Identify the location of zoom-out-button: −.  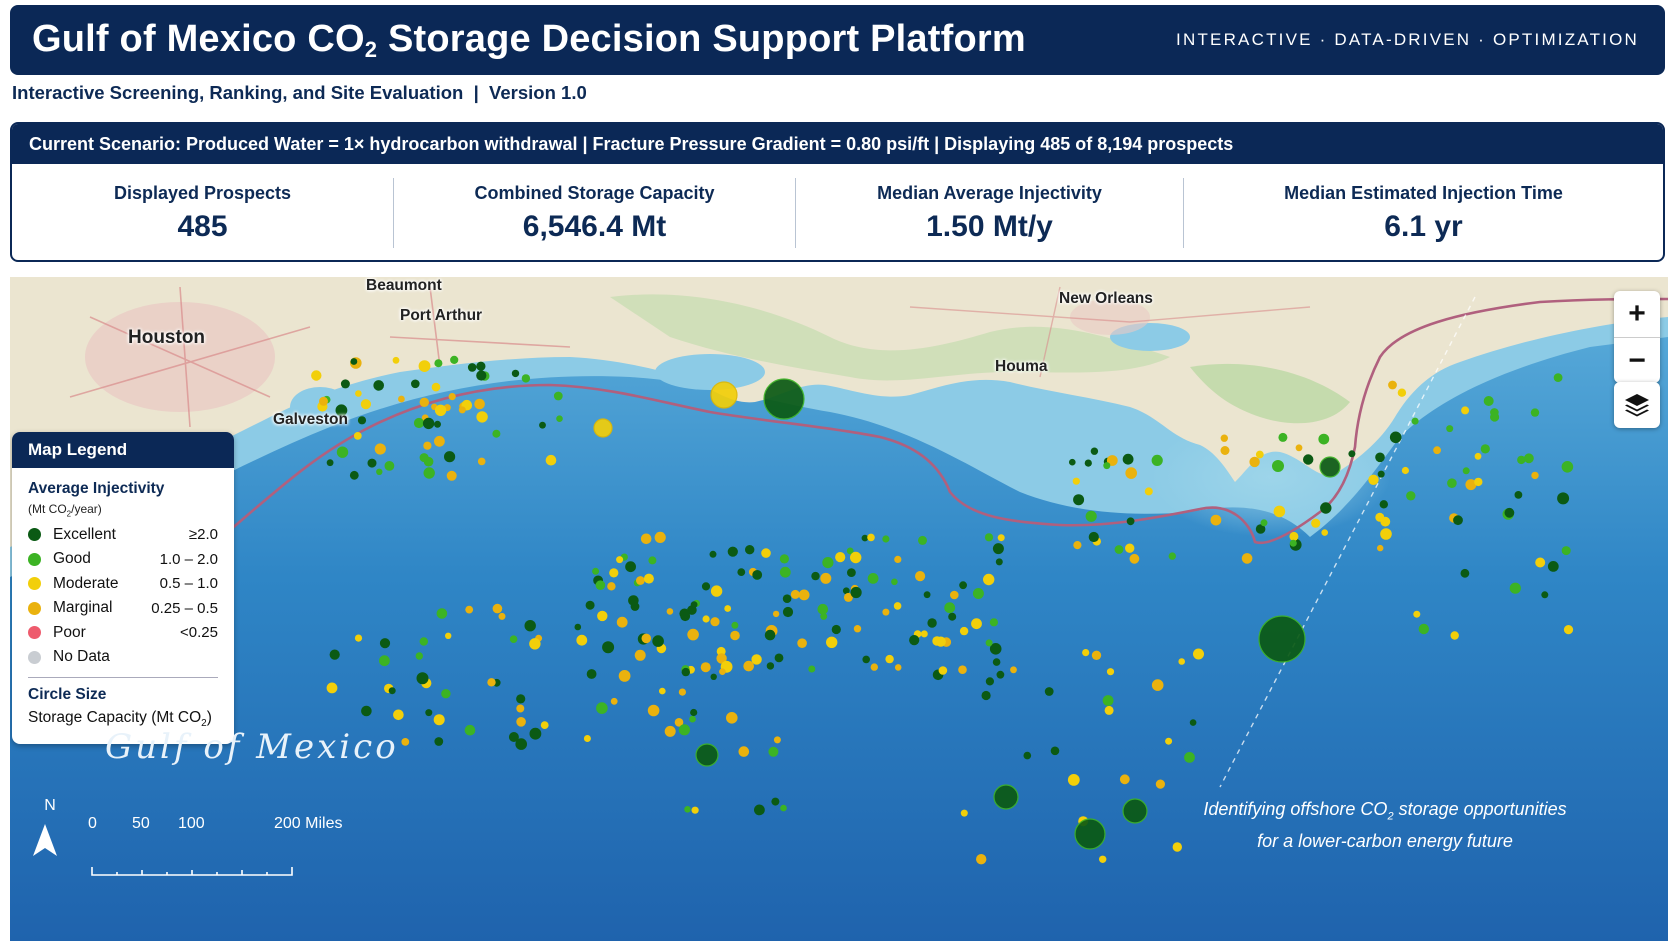
(1637, 360).